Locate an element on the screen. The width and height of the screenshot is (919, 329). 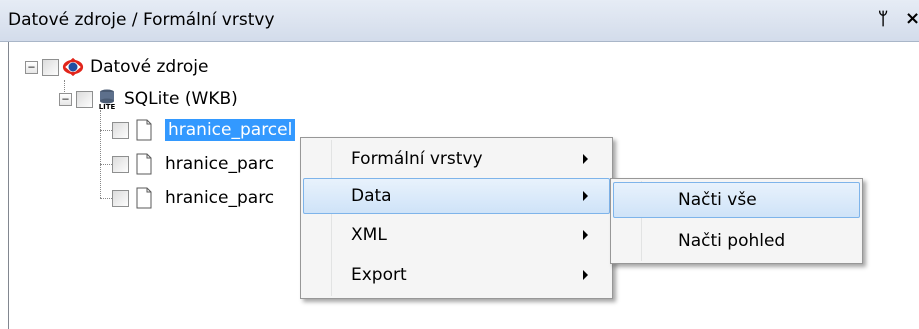
tree-node-label: Datové zdroje is located at coordinates (149, 67).